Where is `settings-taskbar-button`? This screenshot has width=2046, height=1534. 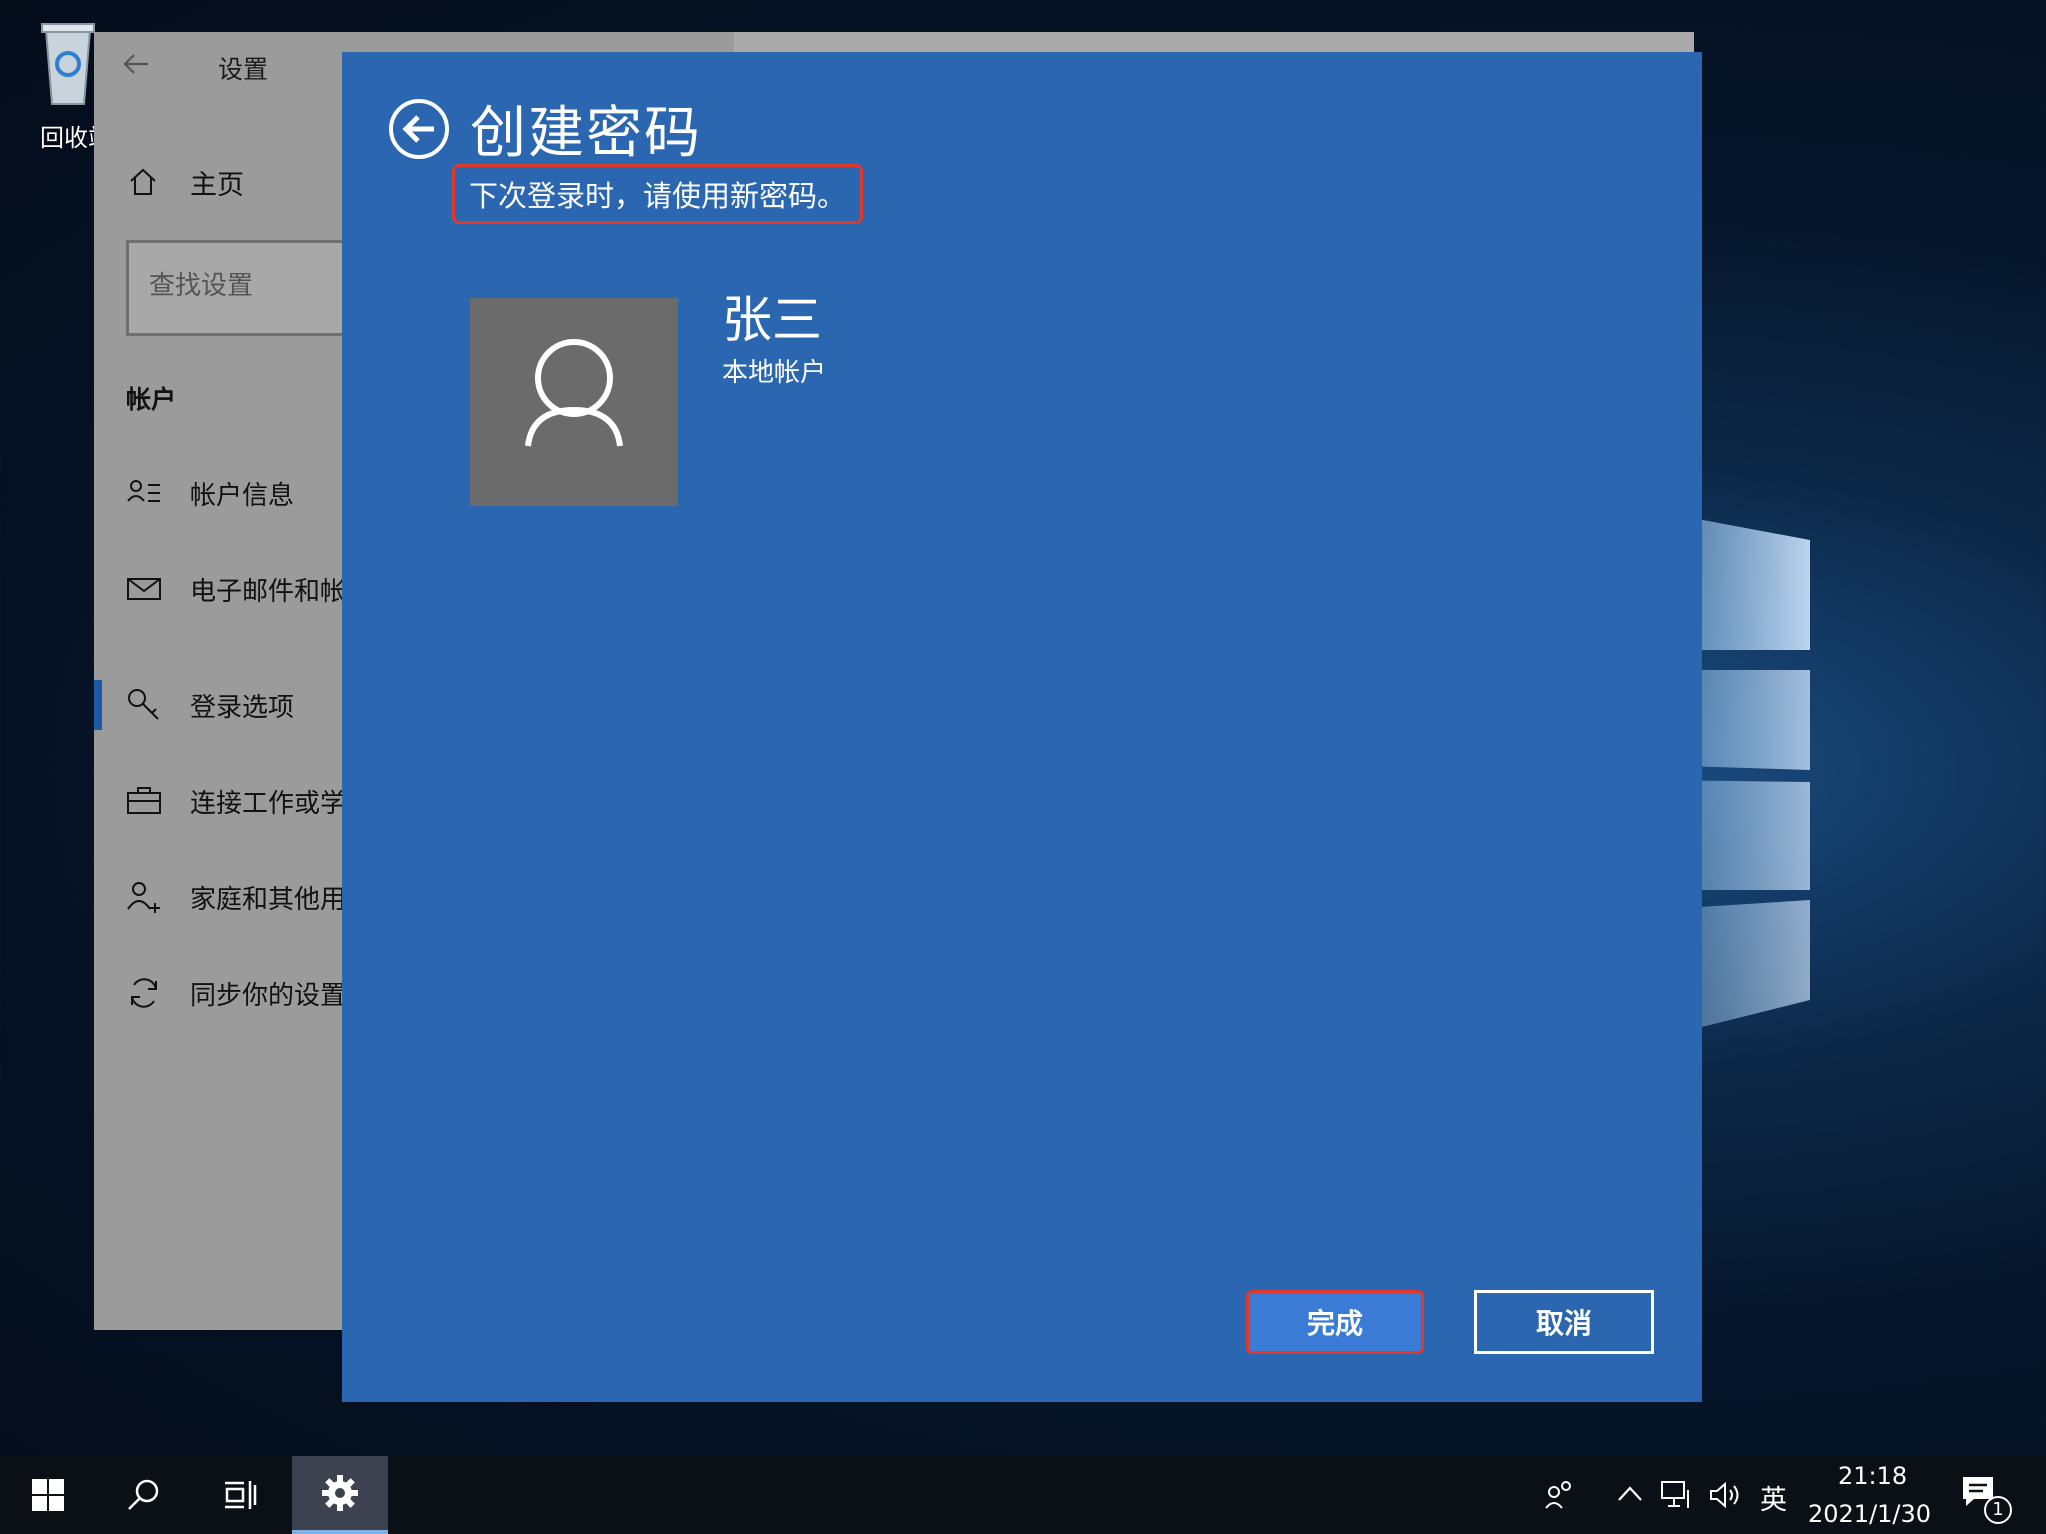
settings-taskbar-button is located at coordinates (340, 1495).